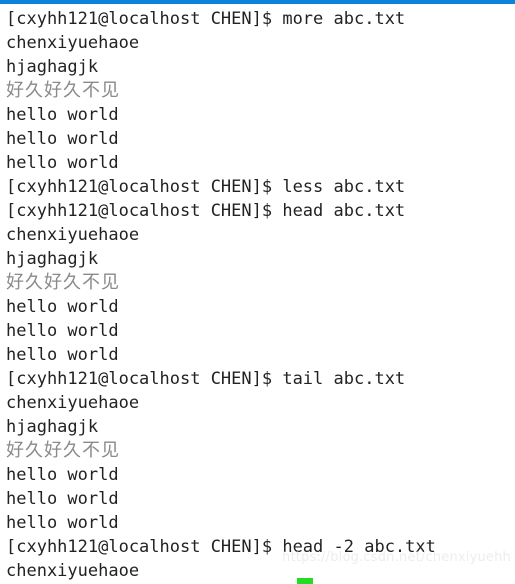 The height and width of the screenshot is (584, 515). What do you see at coordinates (206, 19) in the screenshot?
I see `terminal-prompt-line: [cxyhh121@localhost CHEN]$ more abc.txt` at bounding box center [206, 19].